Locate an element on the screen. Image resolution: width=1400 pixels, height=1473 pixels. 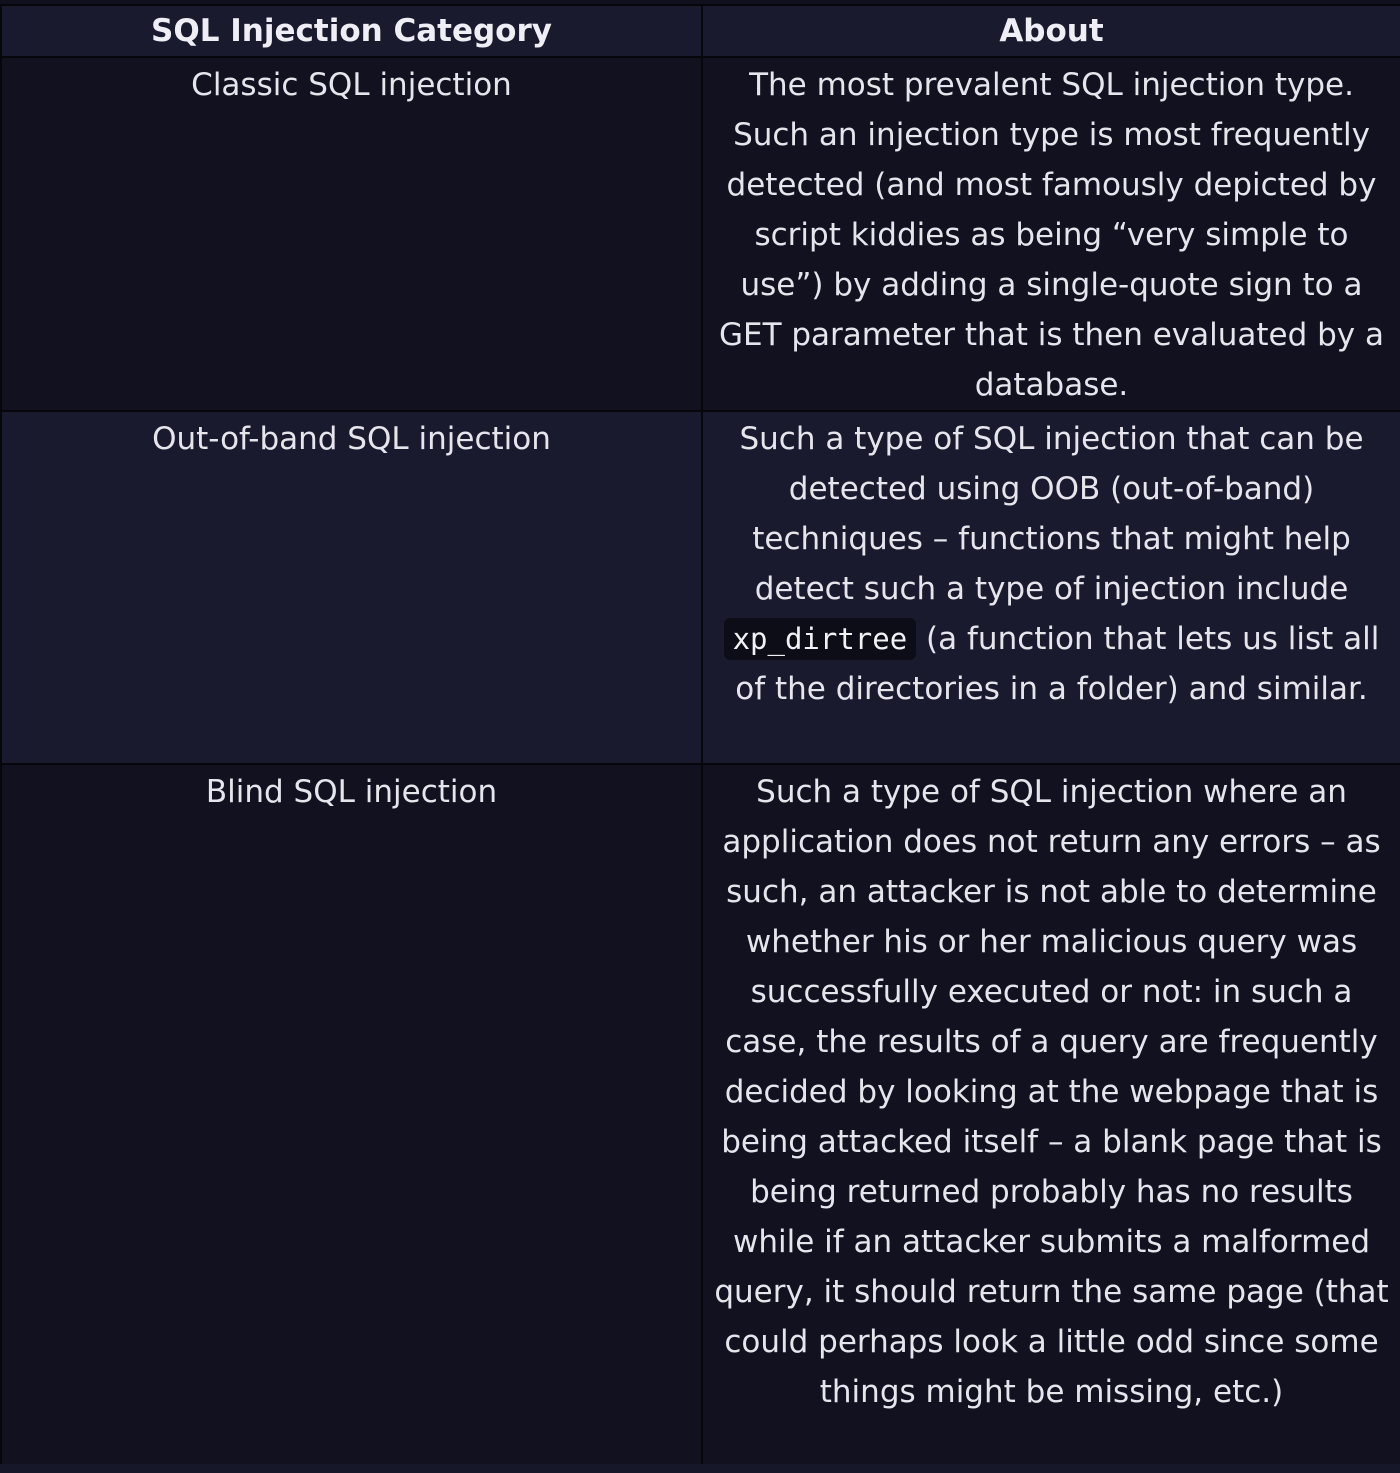
table-header-row: SQL Injection Category About is located at coordinates (700, 31).